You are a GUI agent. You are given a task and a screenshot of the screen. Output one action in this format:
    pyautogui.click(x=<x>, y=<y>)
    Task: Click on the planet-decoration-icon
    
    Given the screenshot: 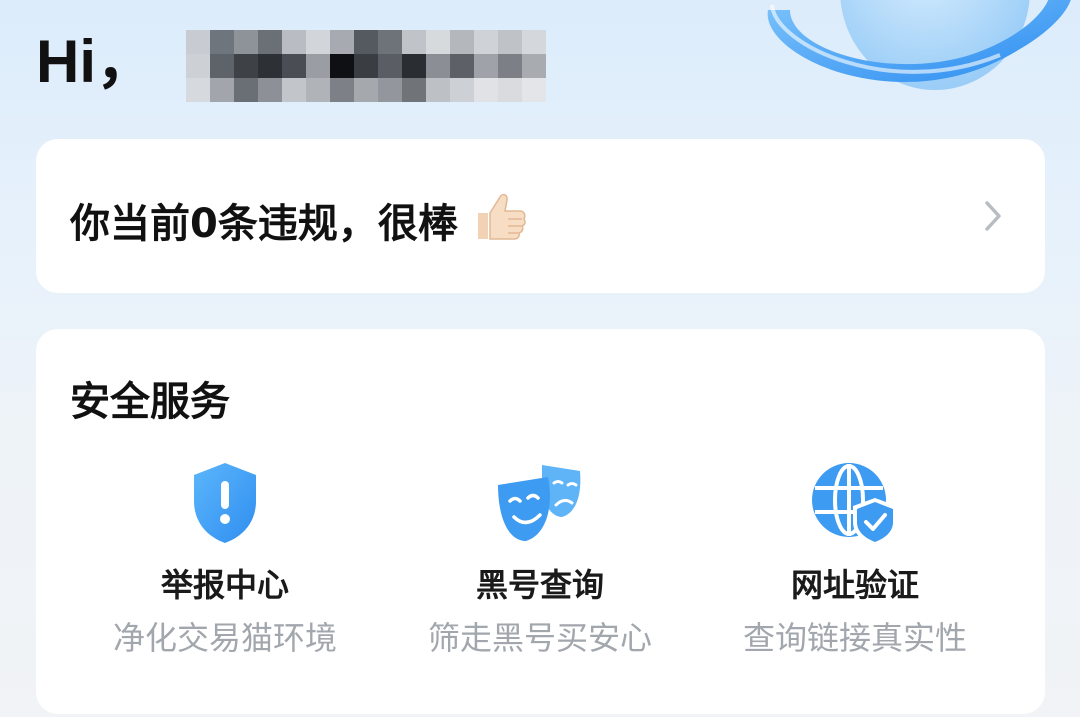 What is the action you would take?
    pyautogui.click(x=919, y=45)
    